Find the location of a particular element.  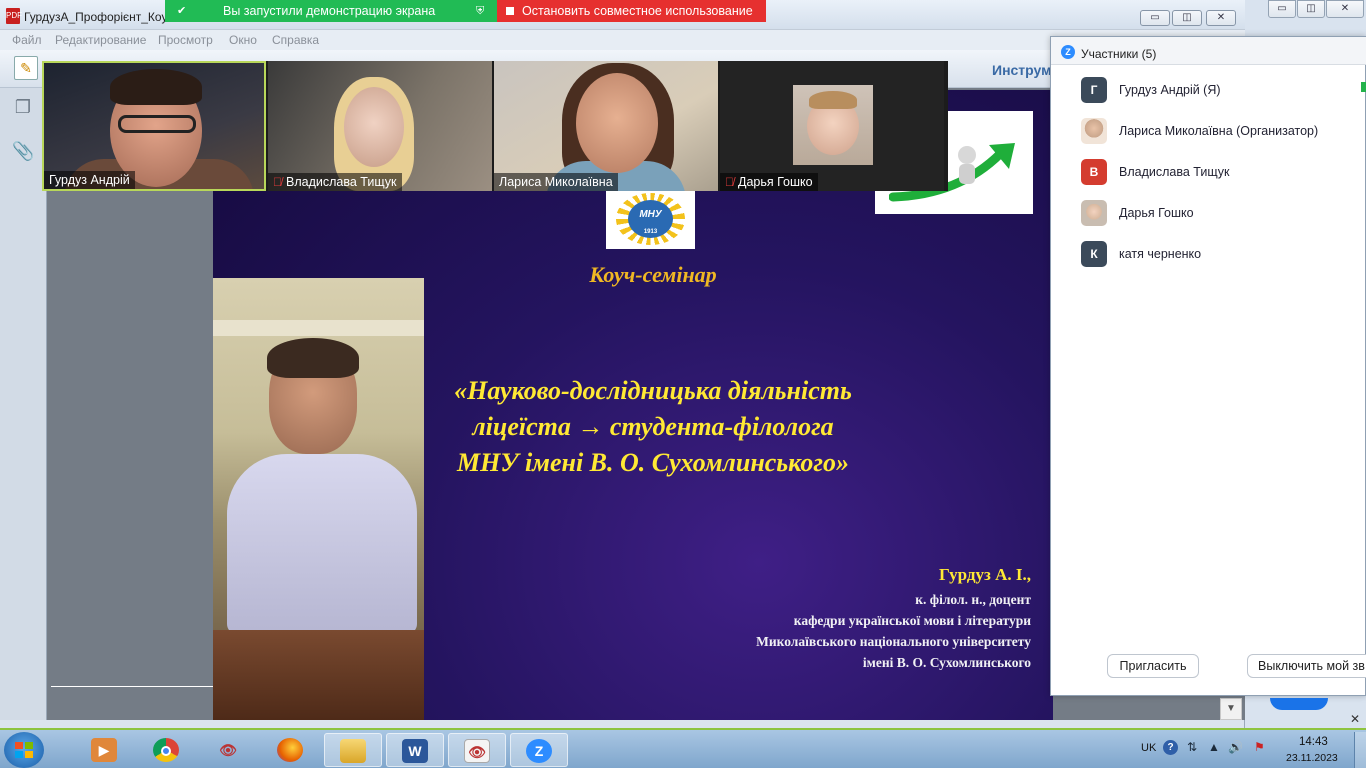

participant-name: Владислава Тищук is located at coordinates (1174, 172).